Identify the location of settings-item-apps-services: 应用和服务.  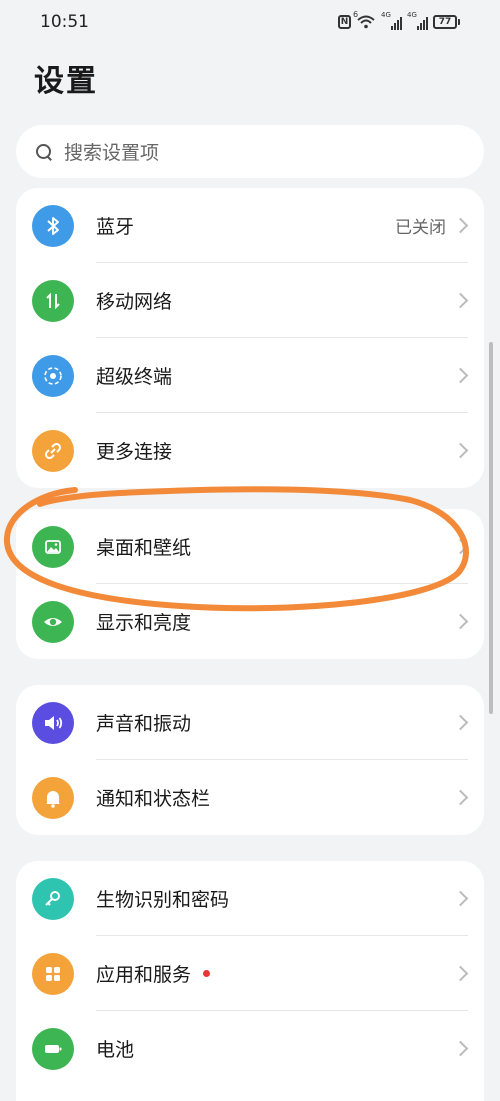
(250, 973).